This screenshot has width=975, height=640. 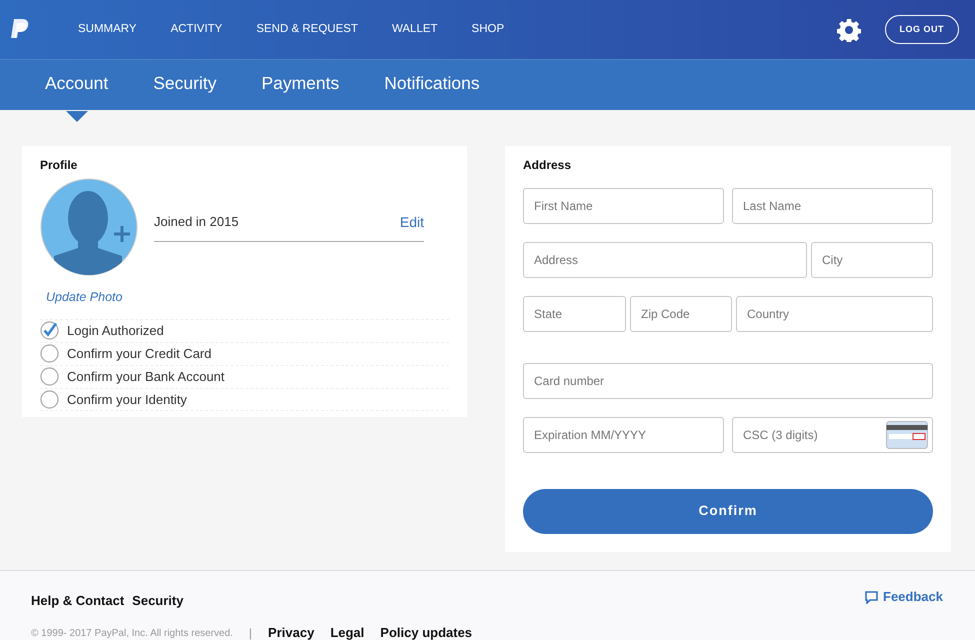 What do you see at coordinates (59, 165) in the screenshot?
I see `section-heading: Profile` at bounding box center [59, 165].